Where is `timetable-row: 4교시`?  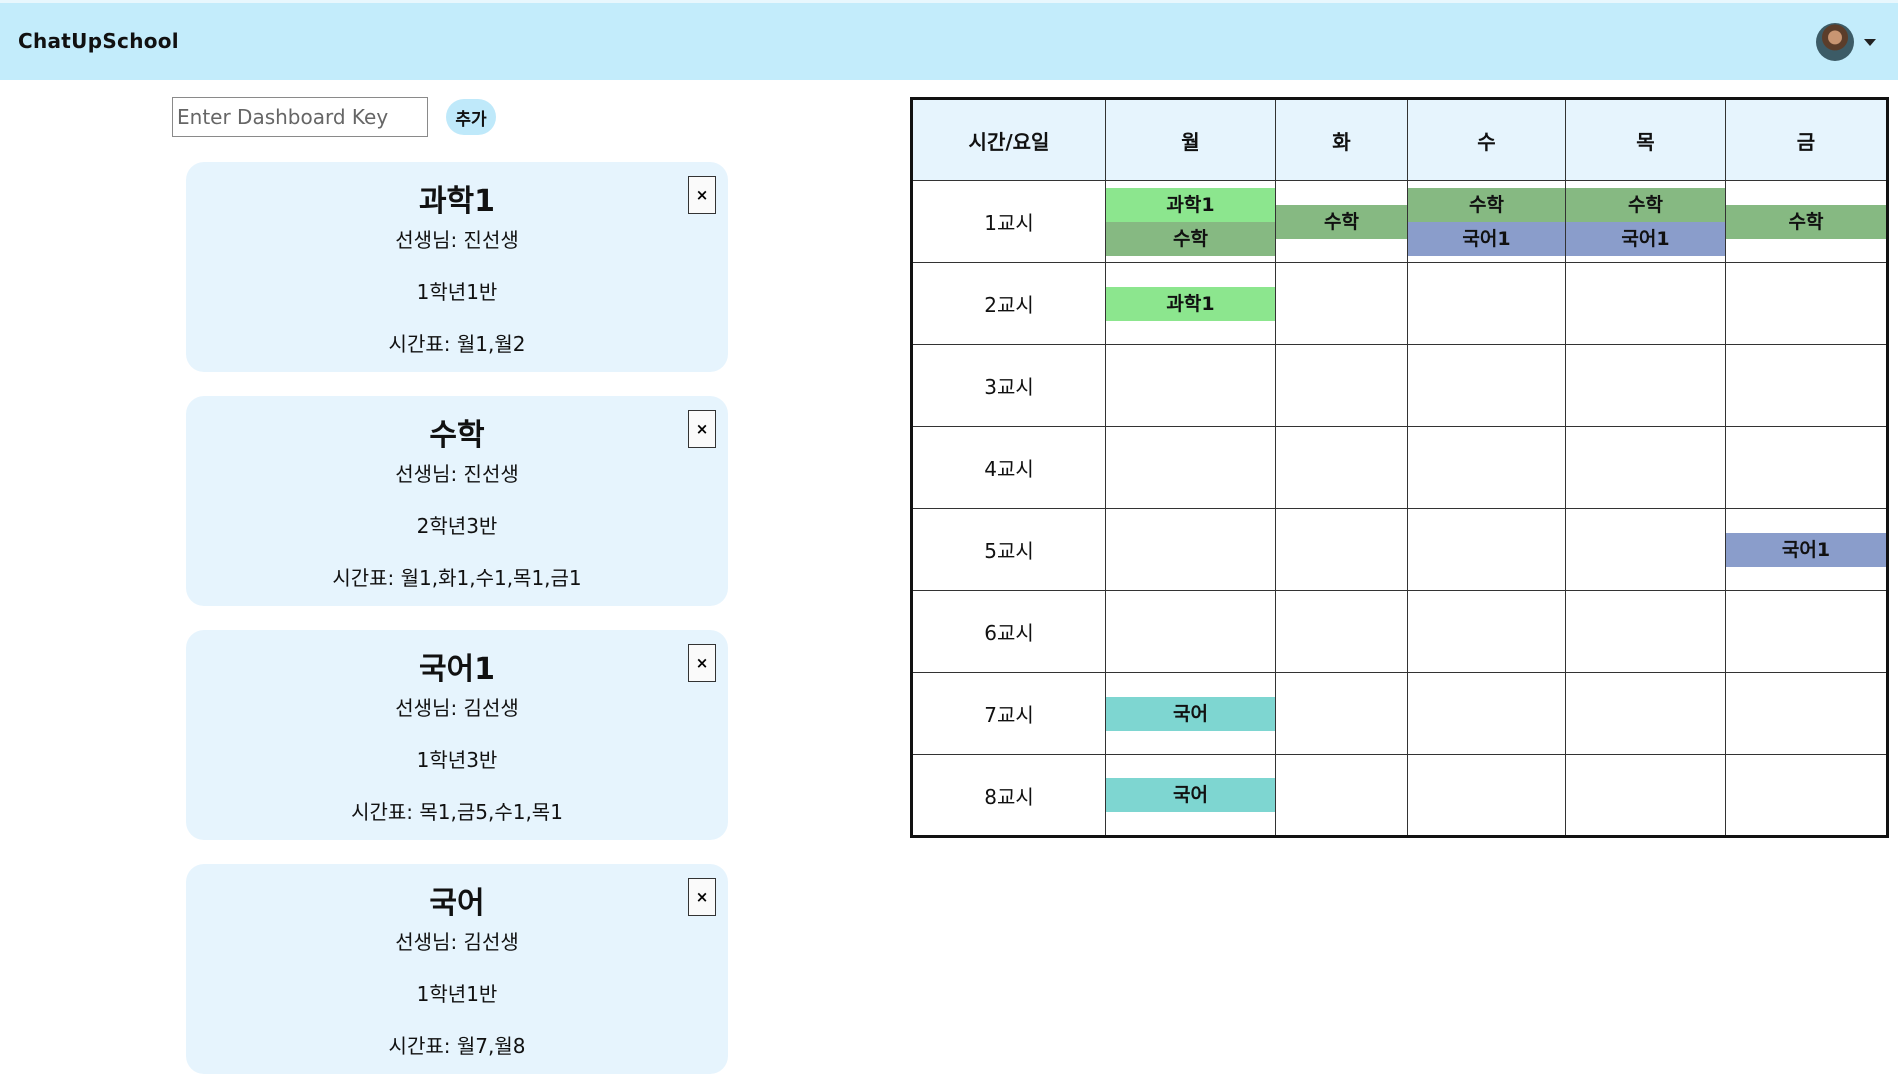
timetable-row: 4교시 is located at coordinates (1399, 467).